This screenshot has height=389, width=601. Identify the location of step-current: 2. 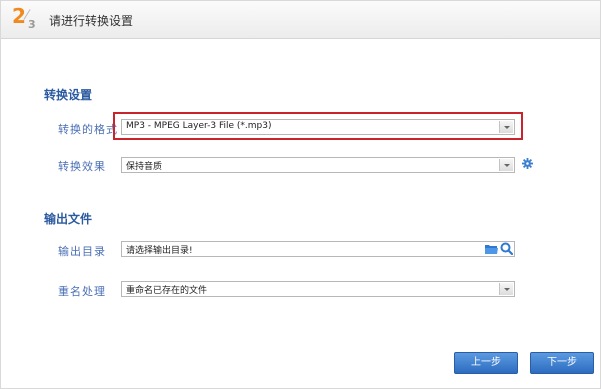
(19, 16).